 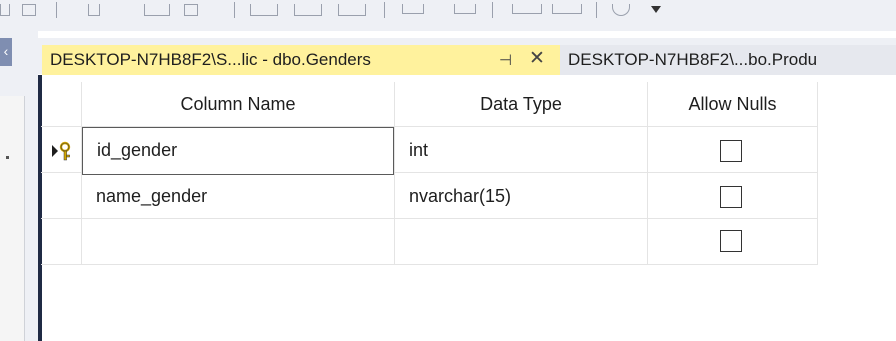 I want to click on tab-products: DESKTOP-N7HB8F2\...bo.Produ, so click(x=728, y=60).